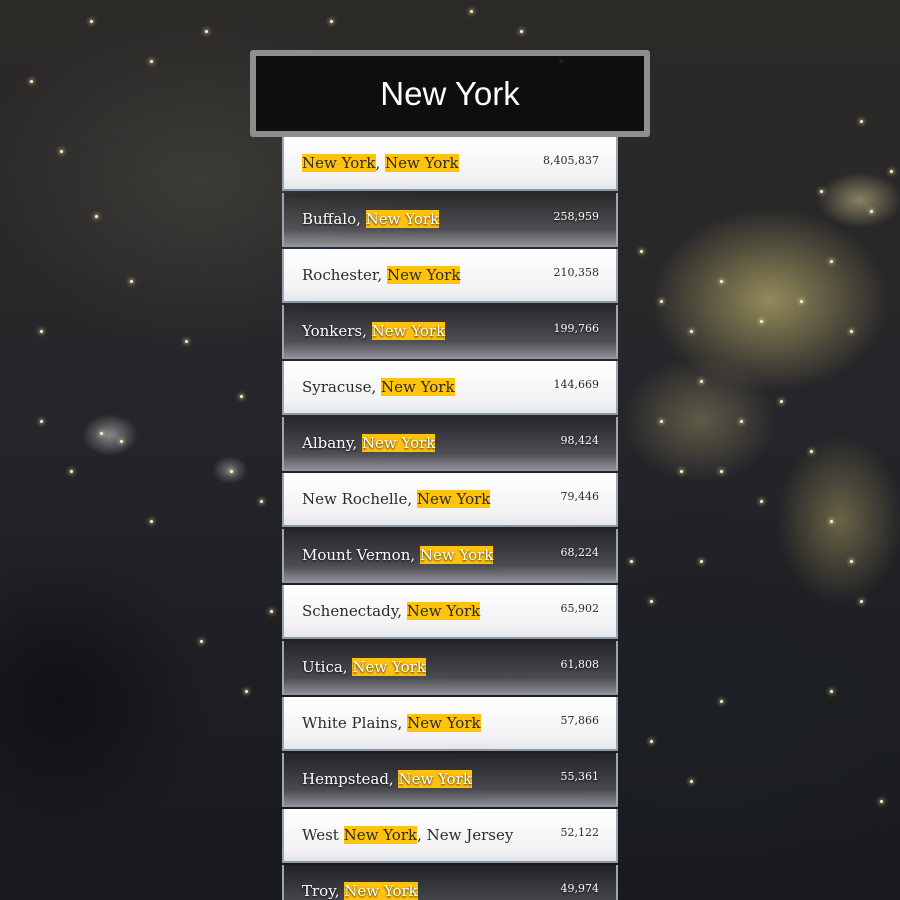  I want to click on result-name: White Plains, New York, so click(391, 723).